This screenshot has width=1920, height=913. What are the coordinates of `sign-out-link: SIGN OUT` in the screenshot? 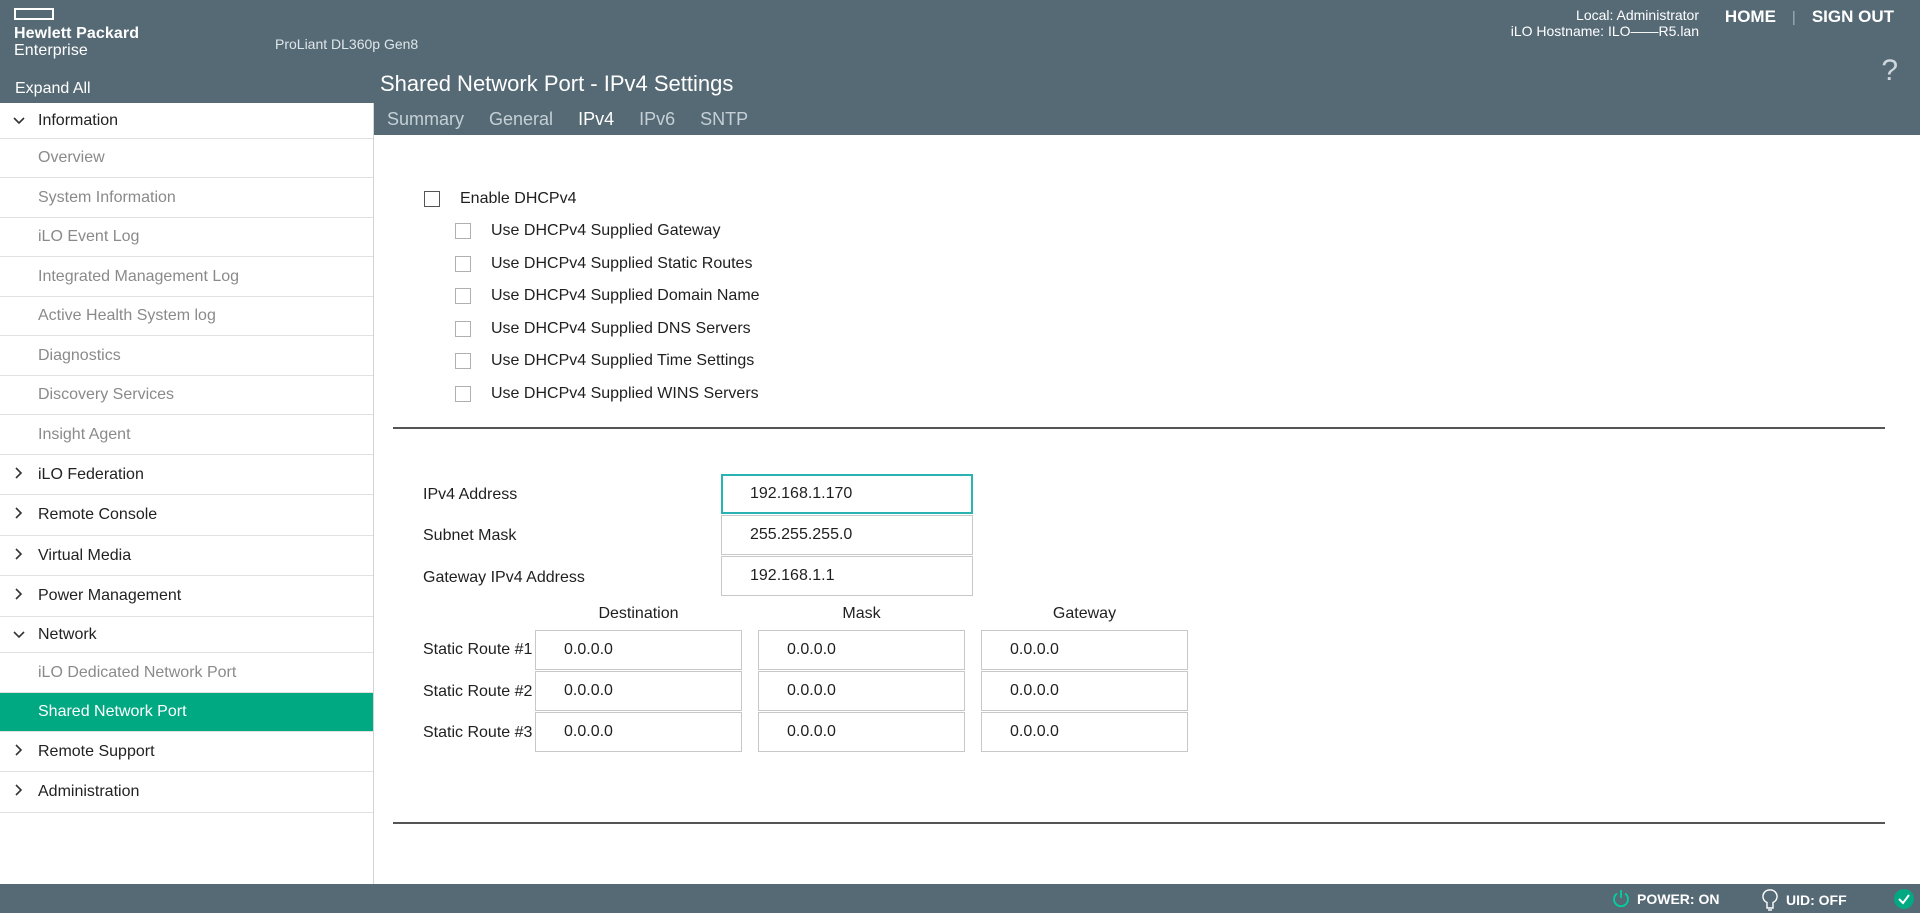 It's located at (1853, 17).